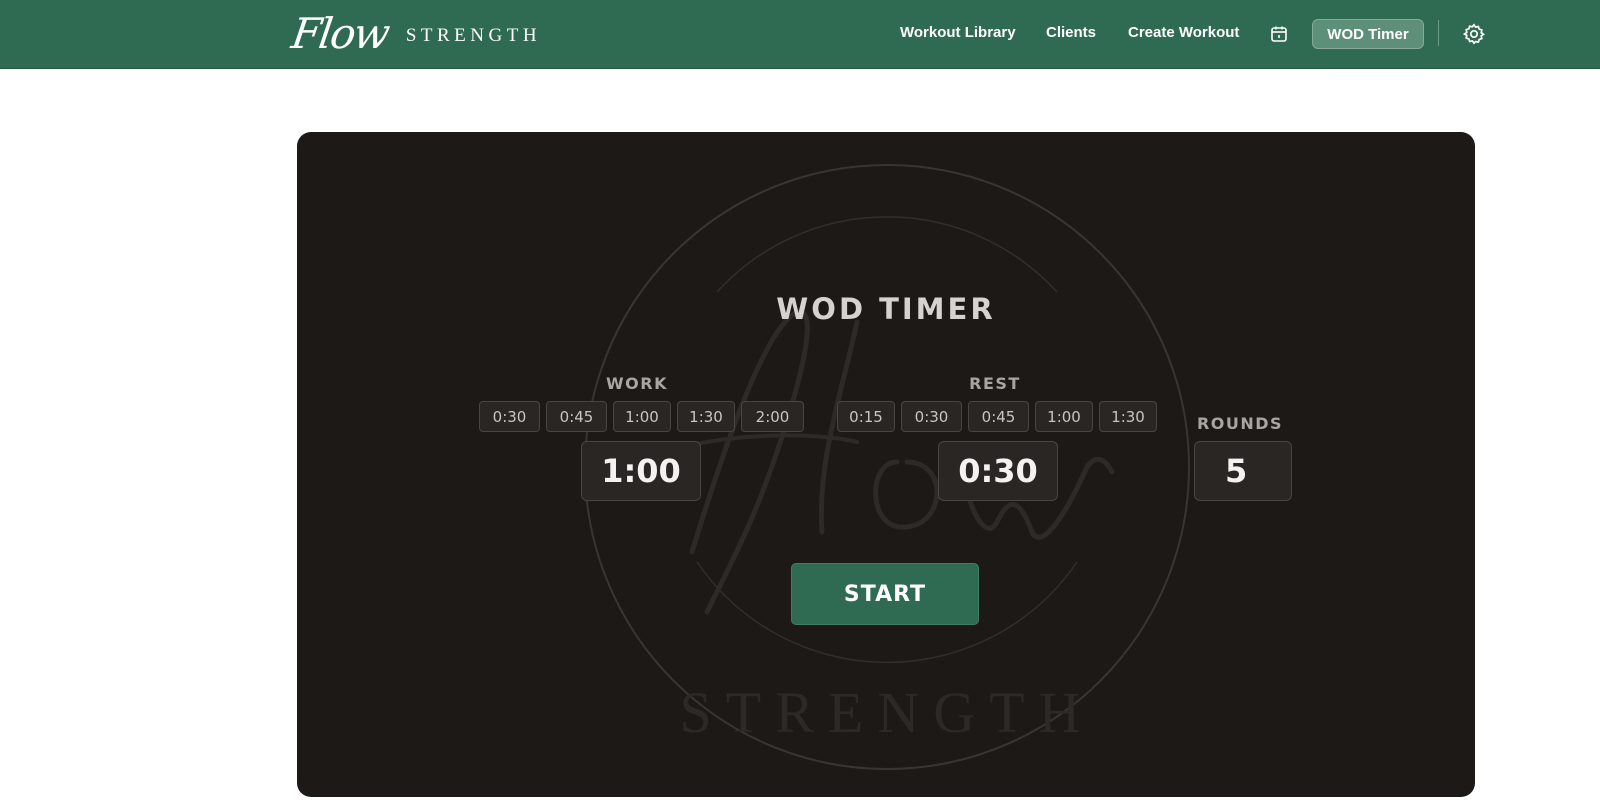 Image resolution: width=1600 pixels, height=809 pixels. Describe the element at coordinates (998, 471) in the screenshot. I see `rest-time-display: 0:30` at that location.